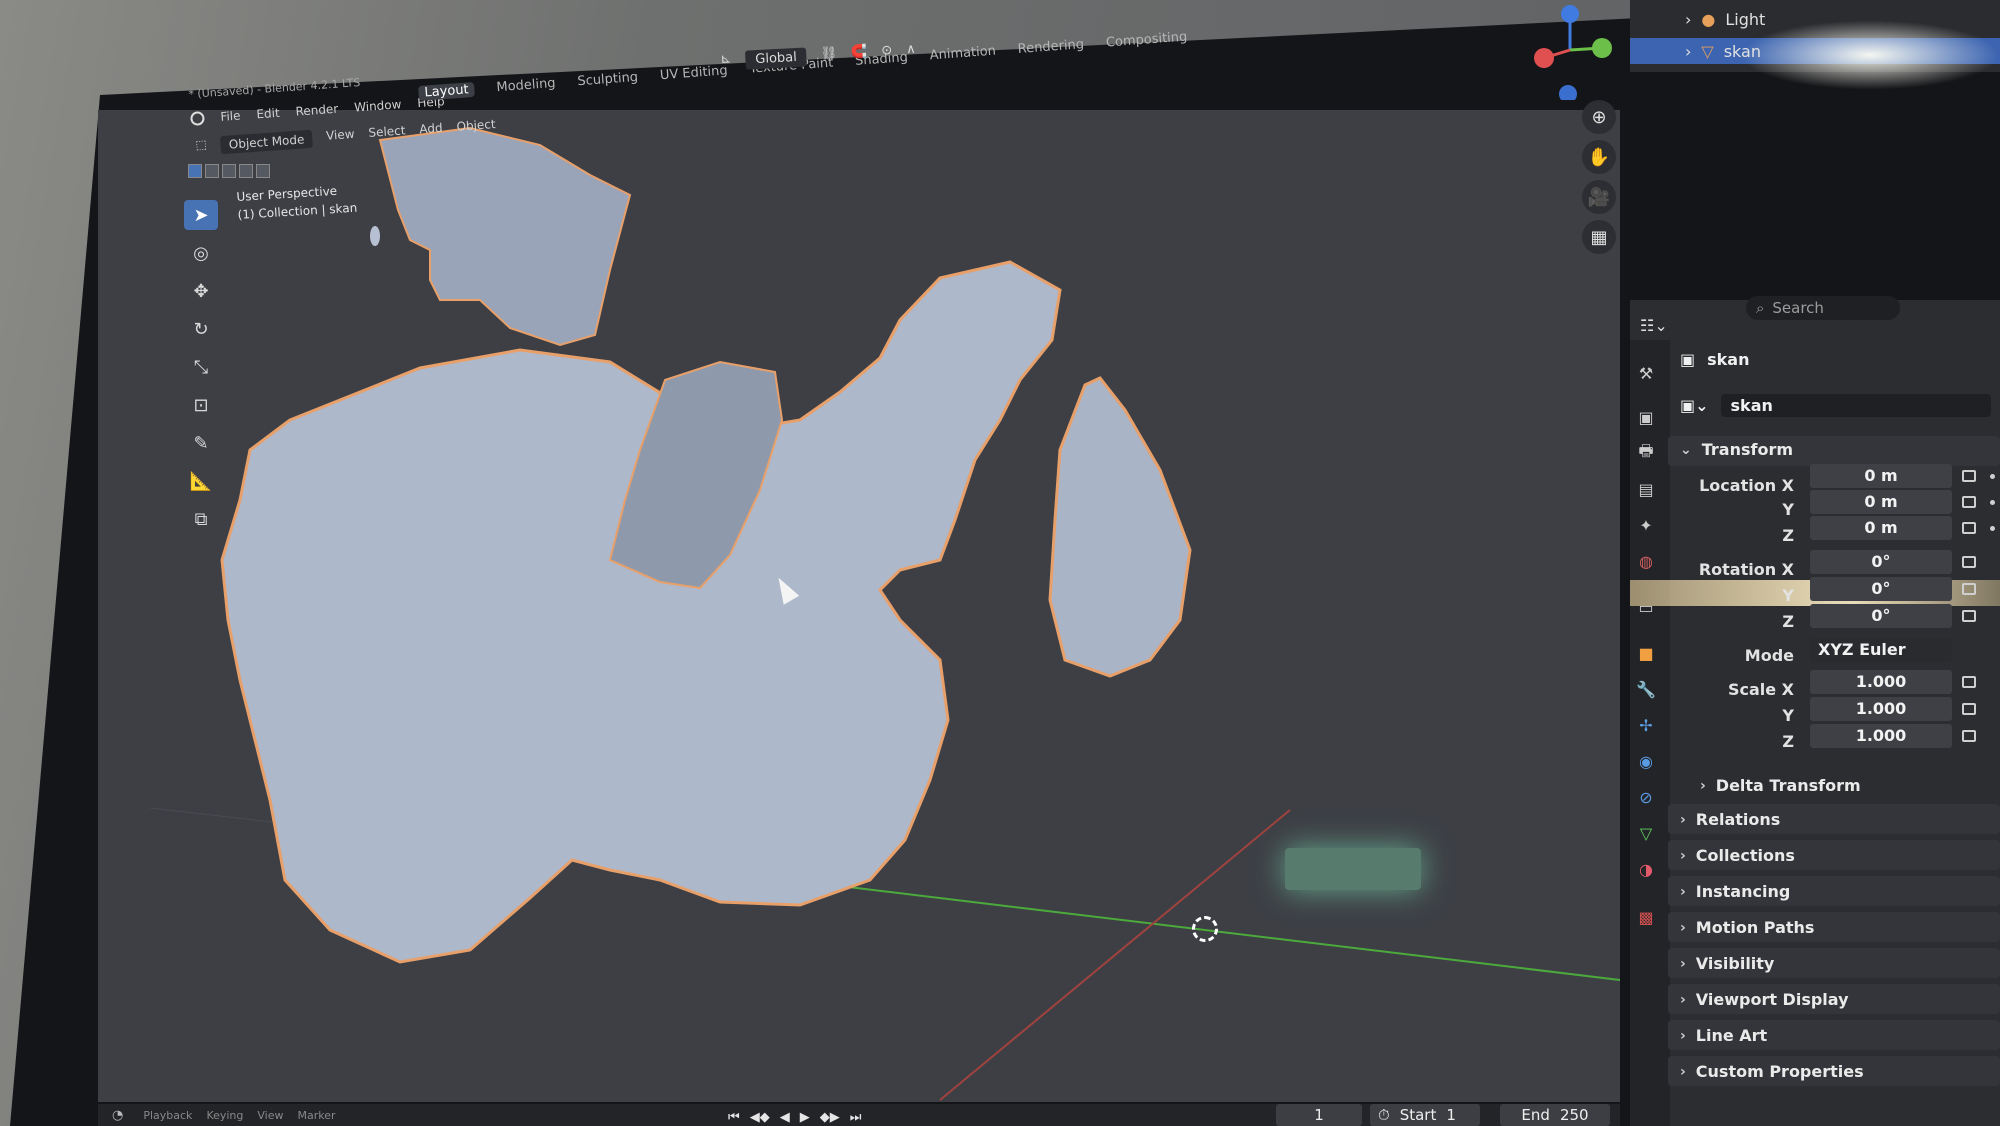  What do you see at coordinates (1646, 761) in the screenshot?
I see `physics-tab-icon: ◉` at bounding box center [1646, 761].